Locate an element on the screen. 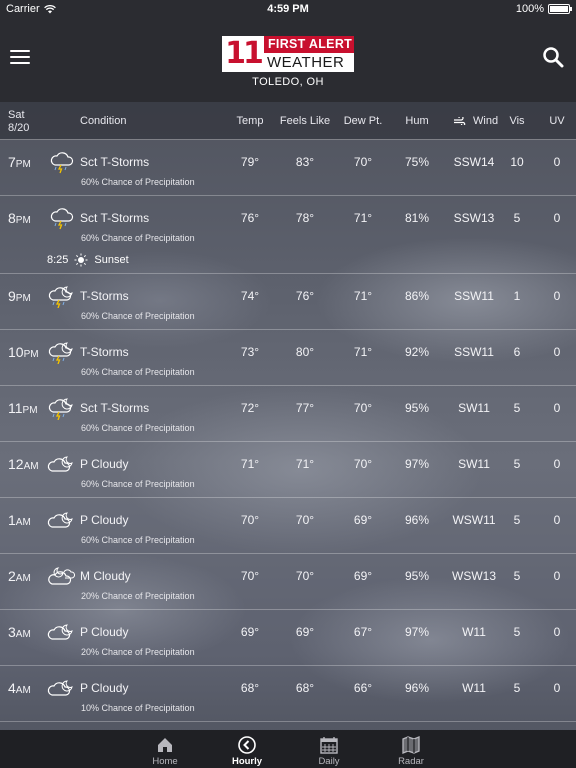 This screenshot has width=576, height=768. tab-label: Hourly is located at coordinates (247, 761).